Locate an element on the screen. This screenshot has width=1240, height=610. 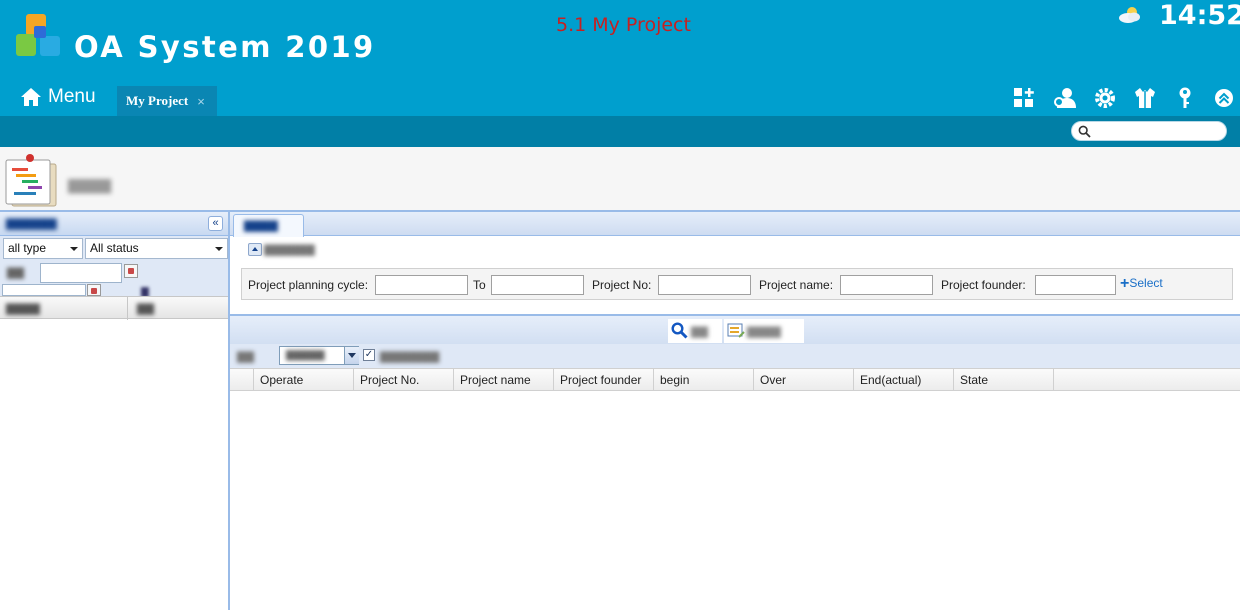
column-project-founder: Project founder is located at coordinates (604, 380).